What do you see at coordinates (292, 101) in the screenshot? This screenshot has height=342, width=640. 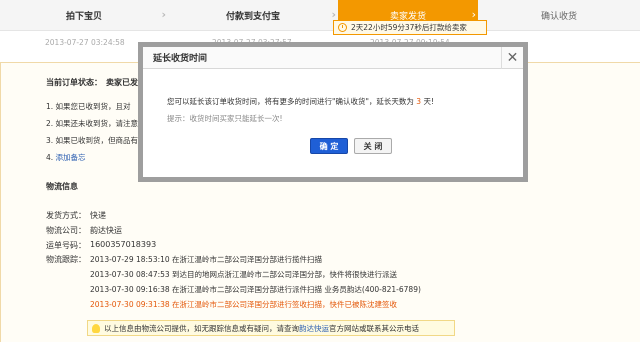 I see `message-prefix: 您可以延长该订单收货时间，将有更多的时间进行"确认收货"，延长天数为` at bounding box center [292, 101].